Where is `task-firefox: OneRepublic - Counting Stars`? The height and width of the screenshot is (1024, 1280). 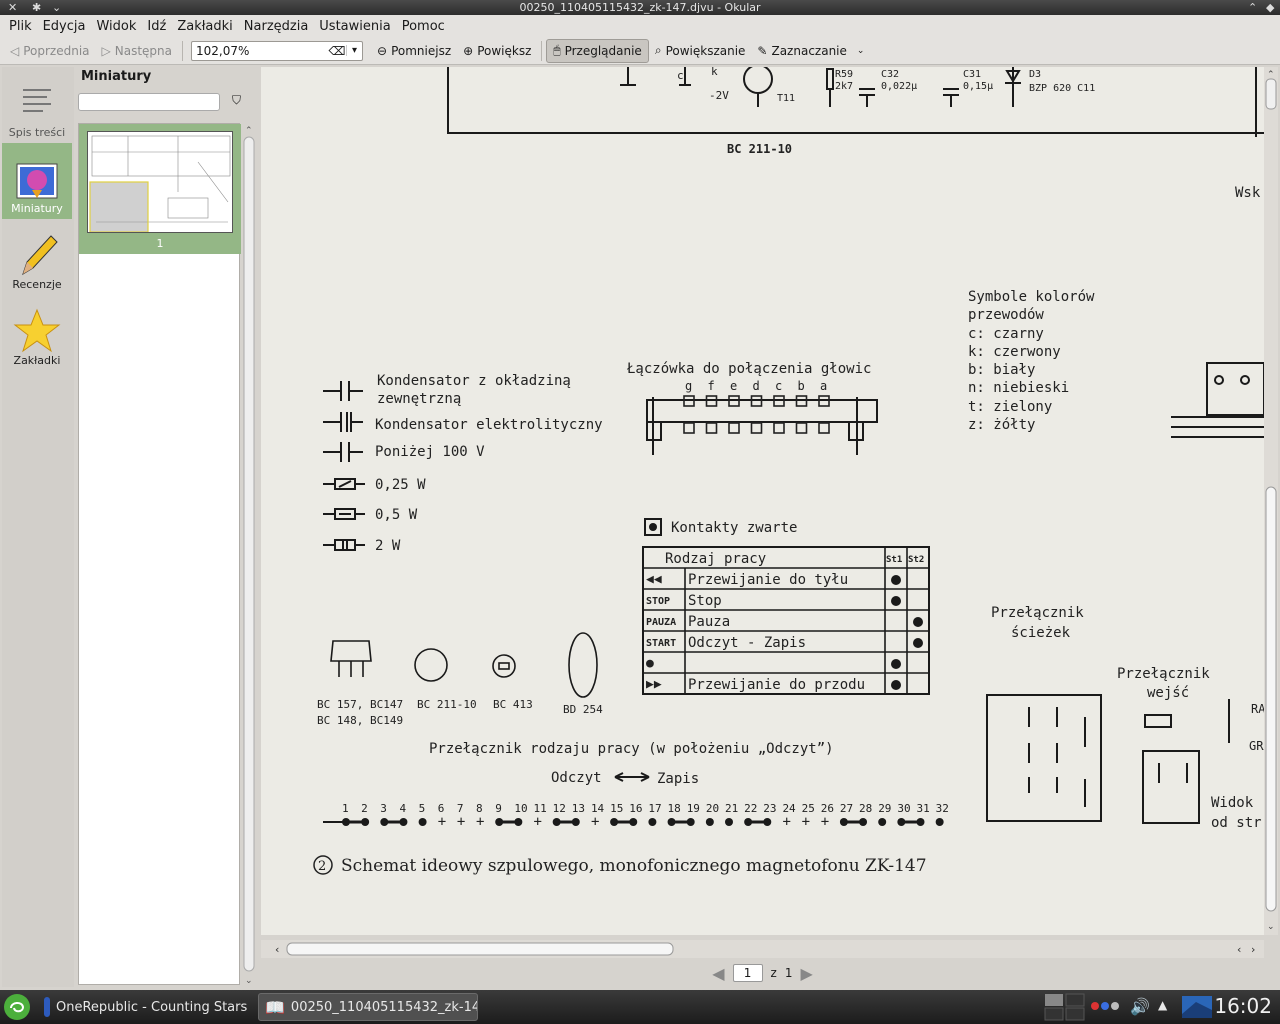
task-firefox: OneRepublic - Counting Stars is located at coordinates (145, 1007).